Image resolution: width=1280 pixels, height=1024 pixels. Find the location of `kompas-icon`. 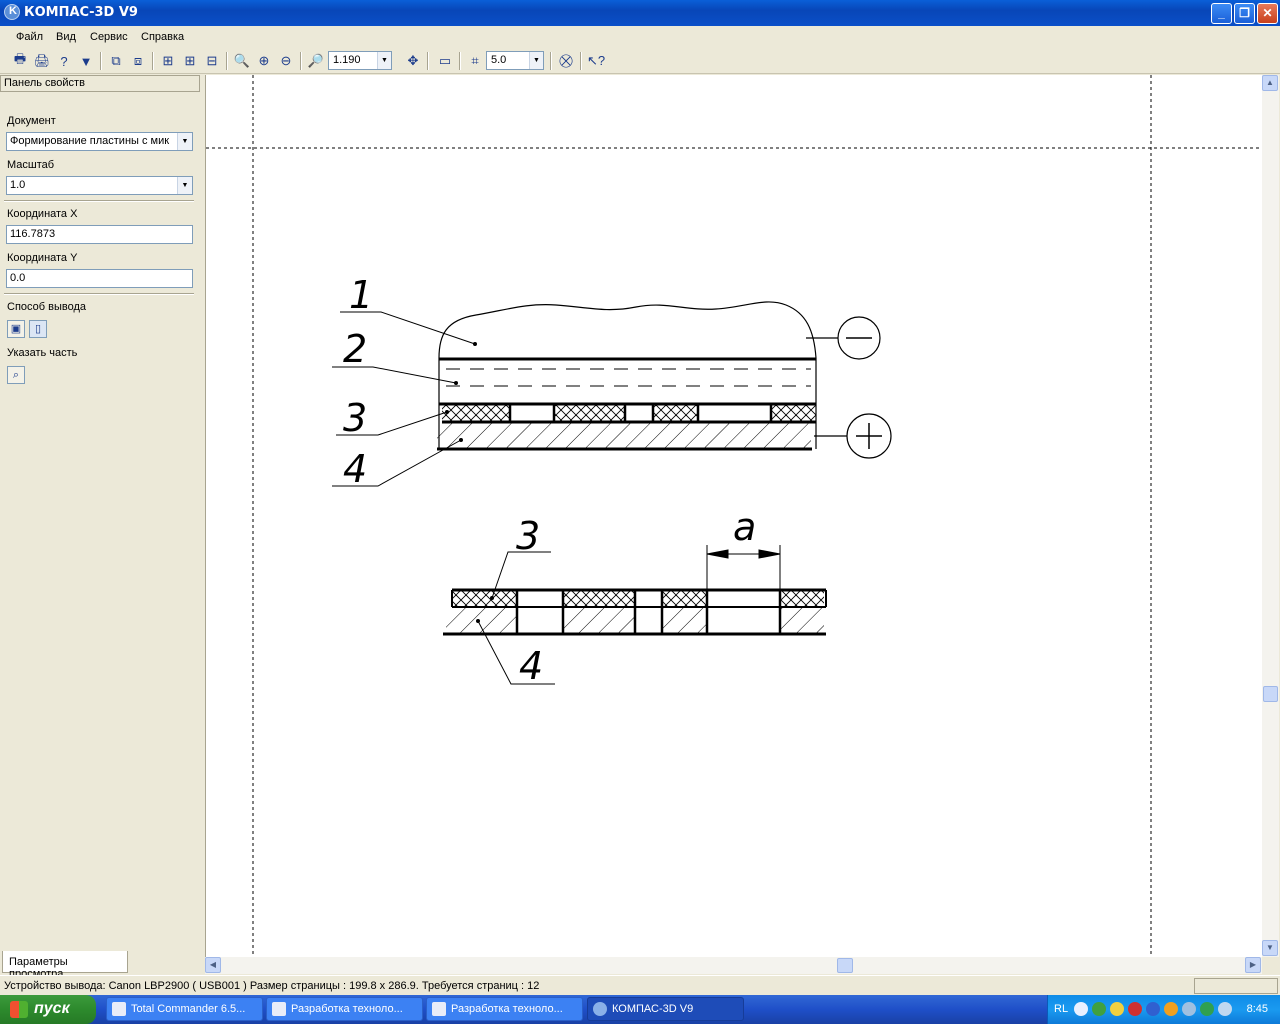

kompas-icon is located at coordinates (600, 1009).